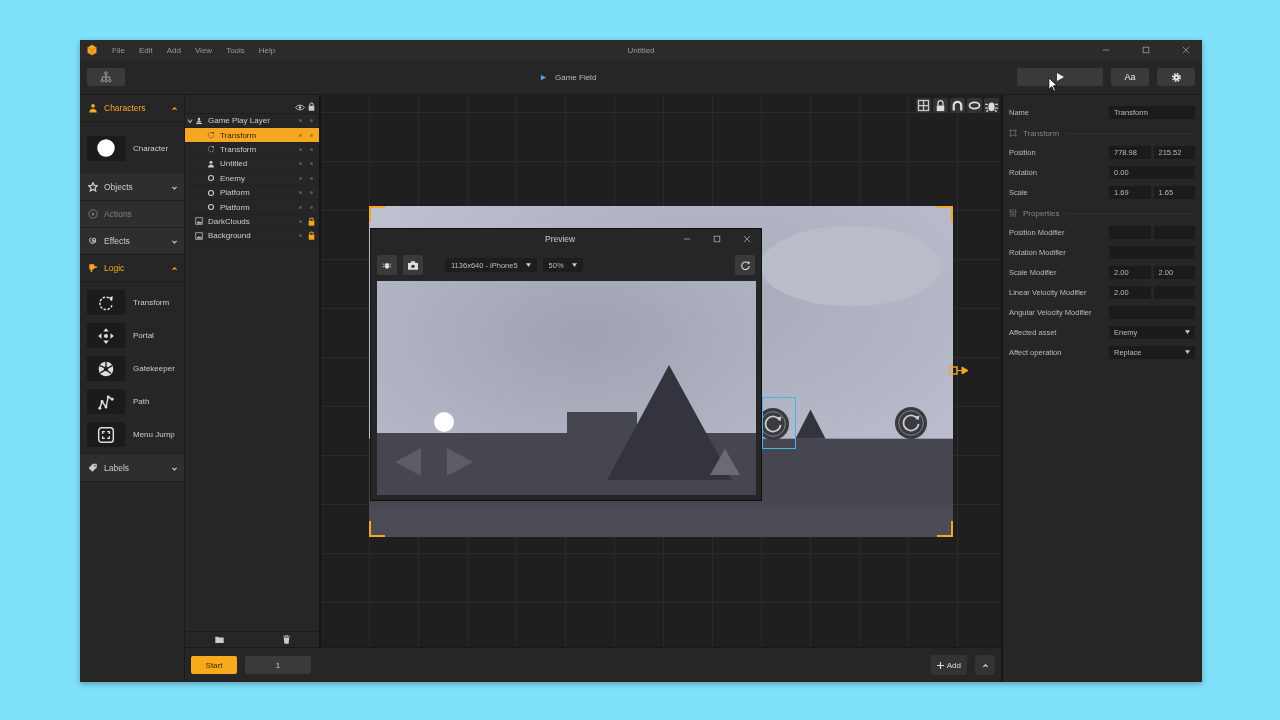 This screenshot has height=720, width=1280. Describe the element at coordinates (143, 335) in the screenshot. I see `asset-label: Portal` at that location.